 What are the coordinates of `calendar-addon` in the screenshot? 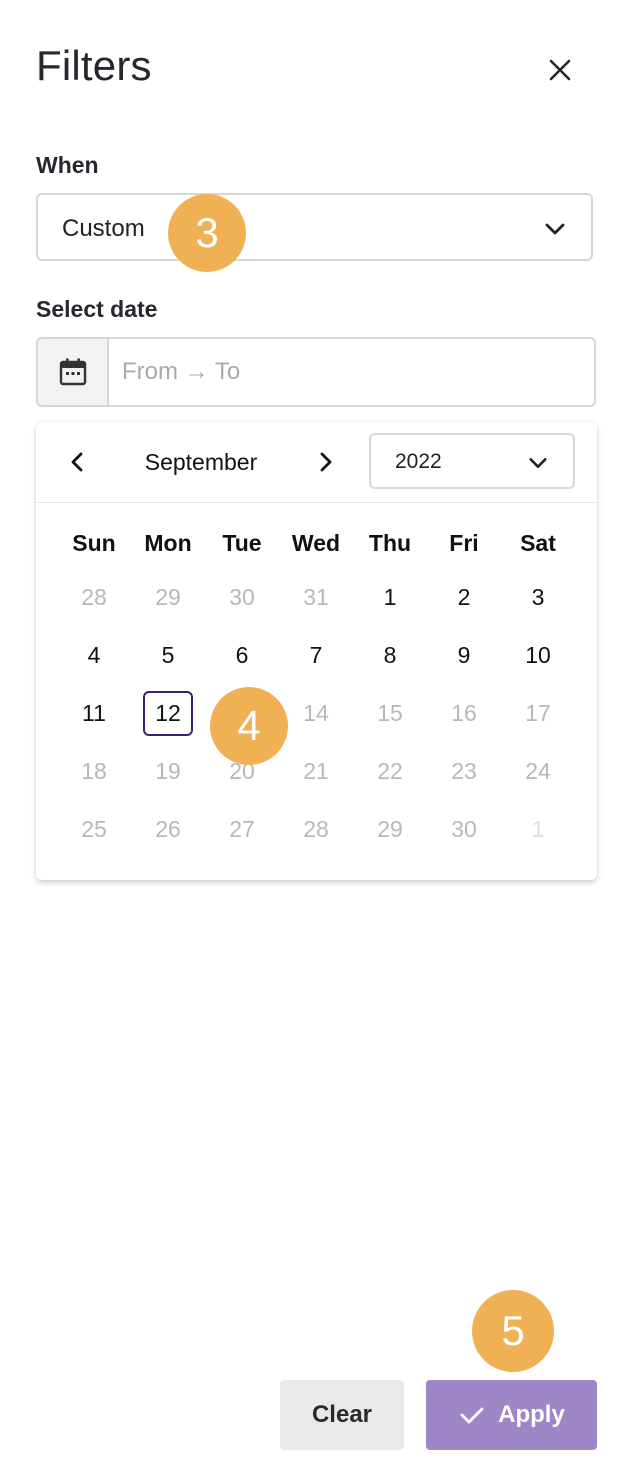 It's located at (73, 372).